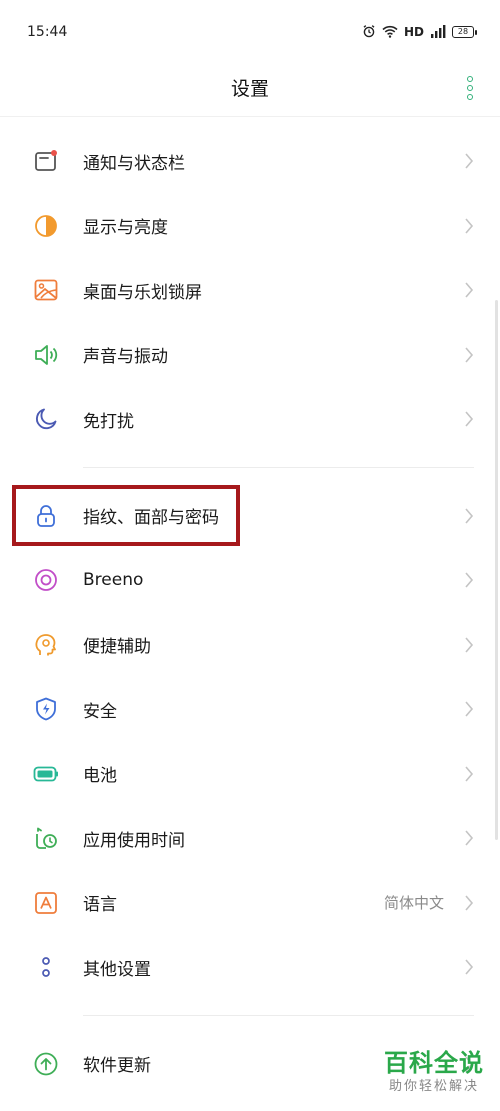 The image size is (500, 1111). Describe the element at coordinates (250, 290) in the screenshot. I see `settings-item-wallpaper: 桌面与乐划锁屏` at that location.